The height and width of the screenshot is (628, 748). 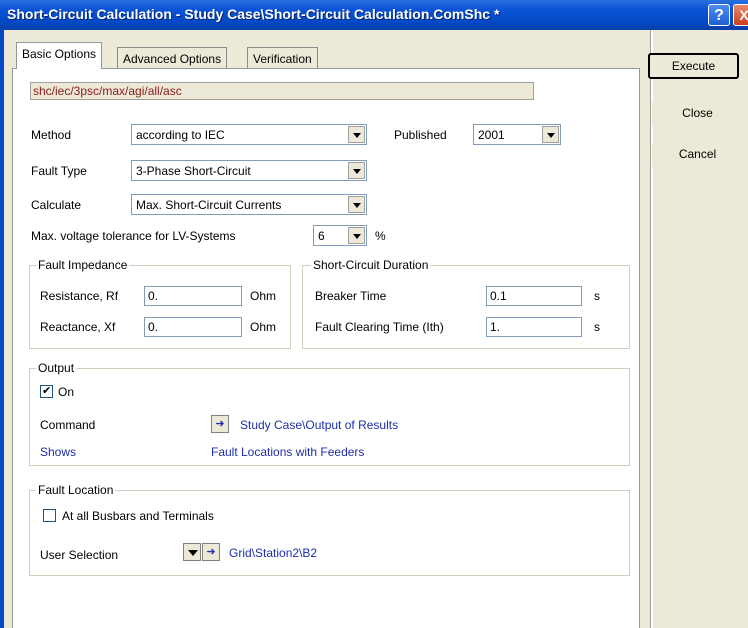 I want to click on reactance-input: 0., so click(x=193, y=327).